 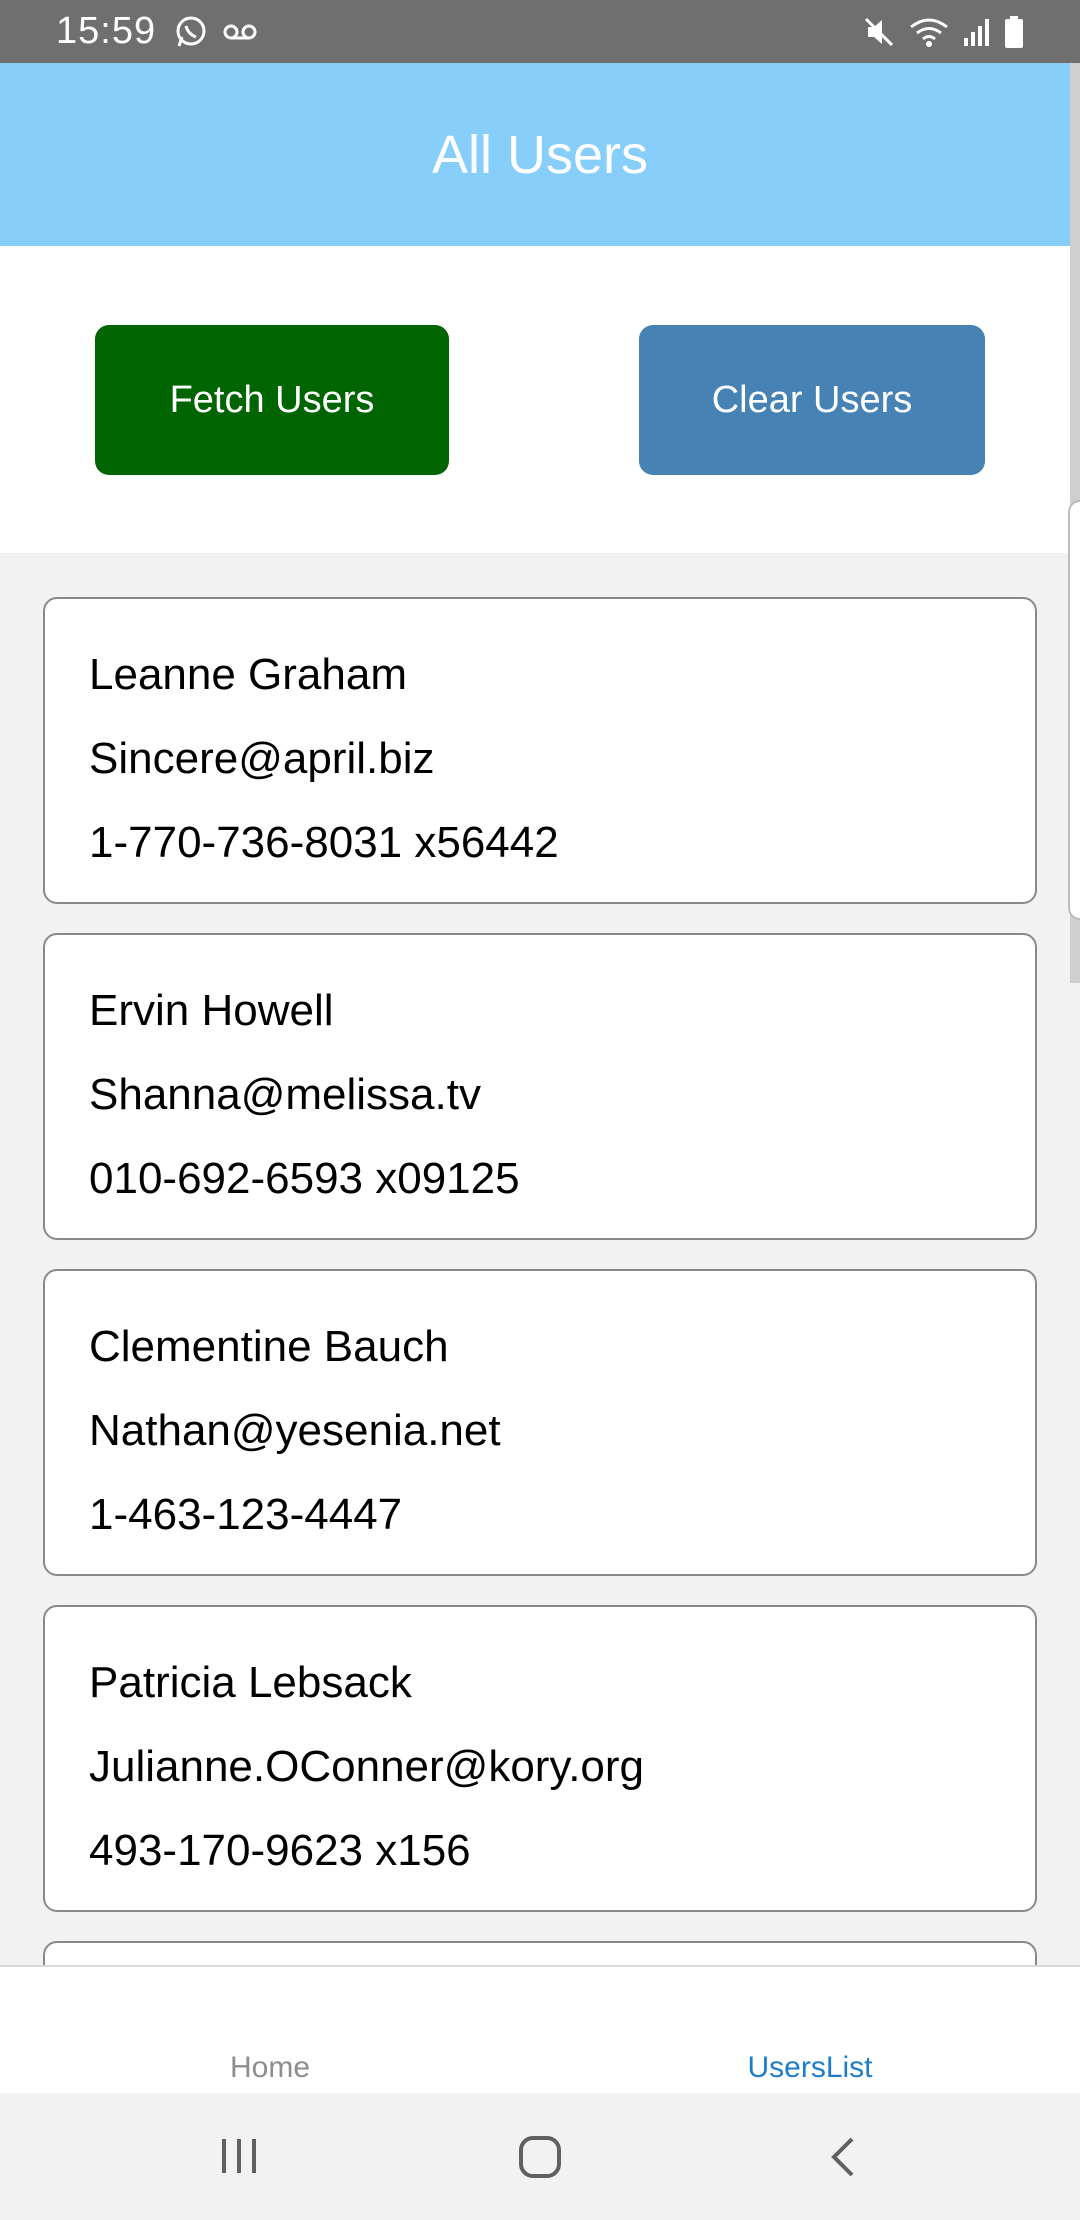 I want to click on user-email: Shanna@melissa.tv, so click(x=285, y=1094).